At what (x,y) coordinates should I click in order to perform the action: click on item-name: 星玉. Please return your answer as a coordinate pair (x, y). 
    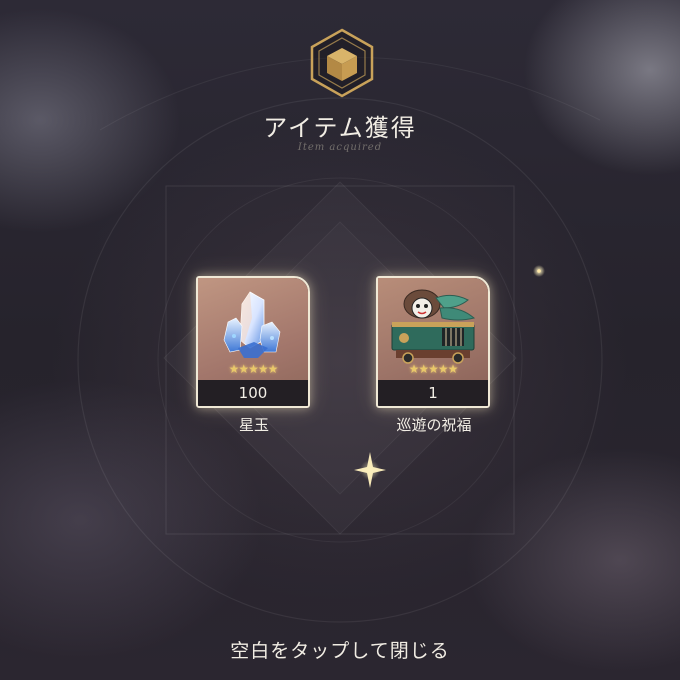
    Looking at the image, I should click on (253, 425).